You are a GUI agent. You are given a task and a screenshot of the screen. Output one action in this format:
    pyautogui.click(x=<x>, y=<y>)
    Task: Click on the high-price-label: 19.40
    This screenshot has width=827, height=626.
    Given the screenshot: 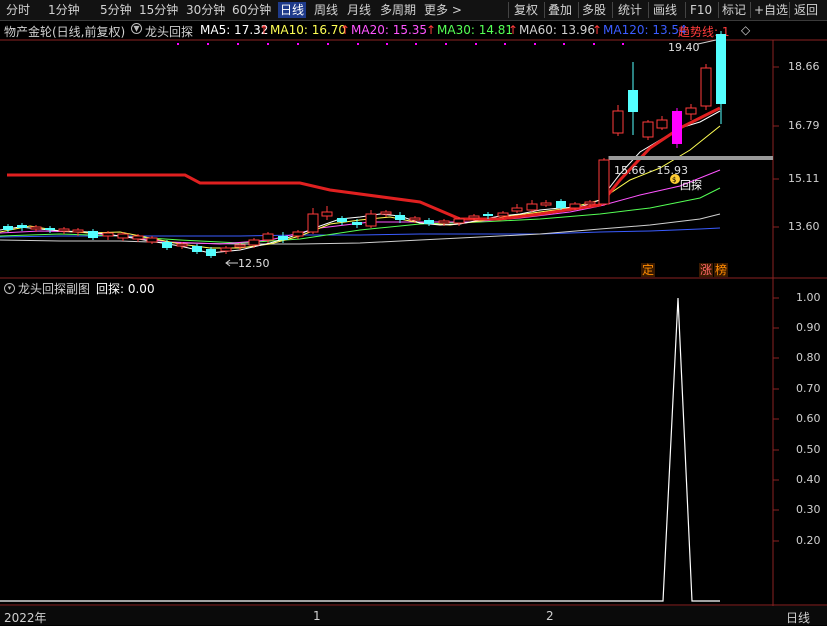 What is the action you would take?
    pyautogui.click(x=684, y=47)
    